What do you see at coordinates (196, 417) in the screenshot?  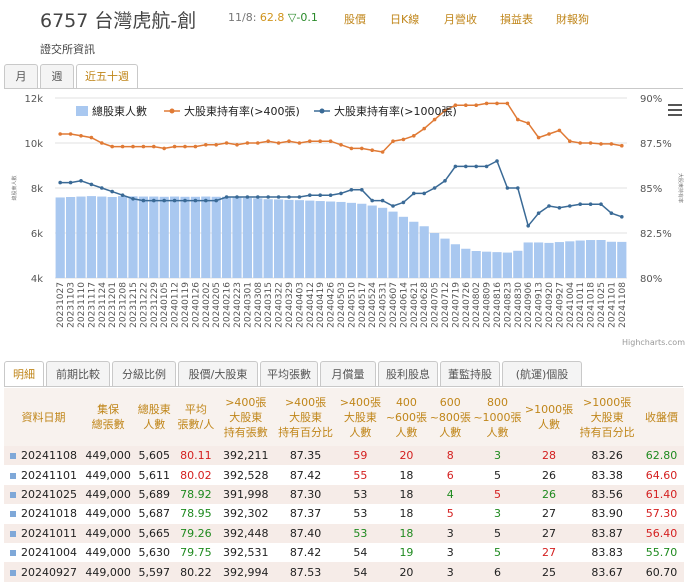 I see `column-header: 平均 張數/人` at bounding box center [196, 417].